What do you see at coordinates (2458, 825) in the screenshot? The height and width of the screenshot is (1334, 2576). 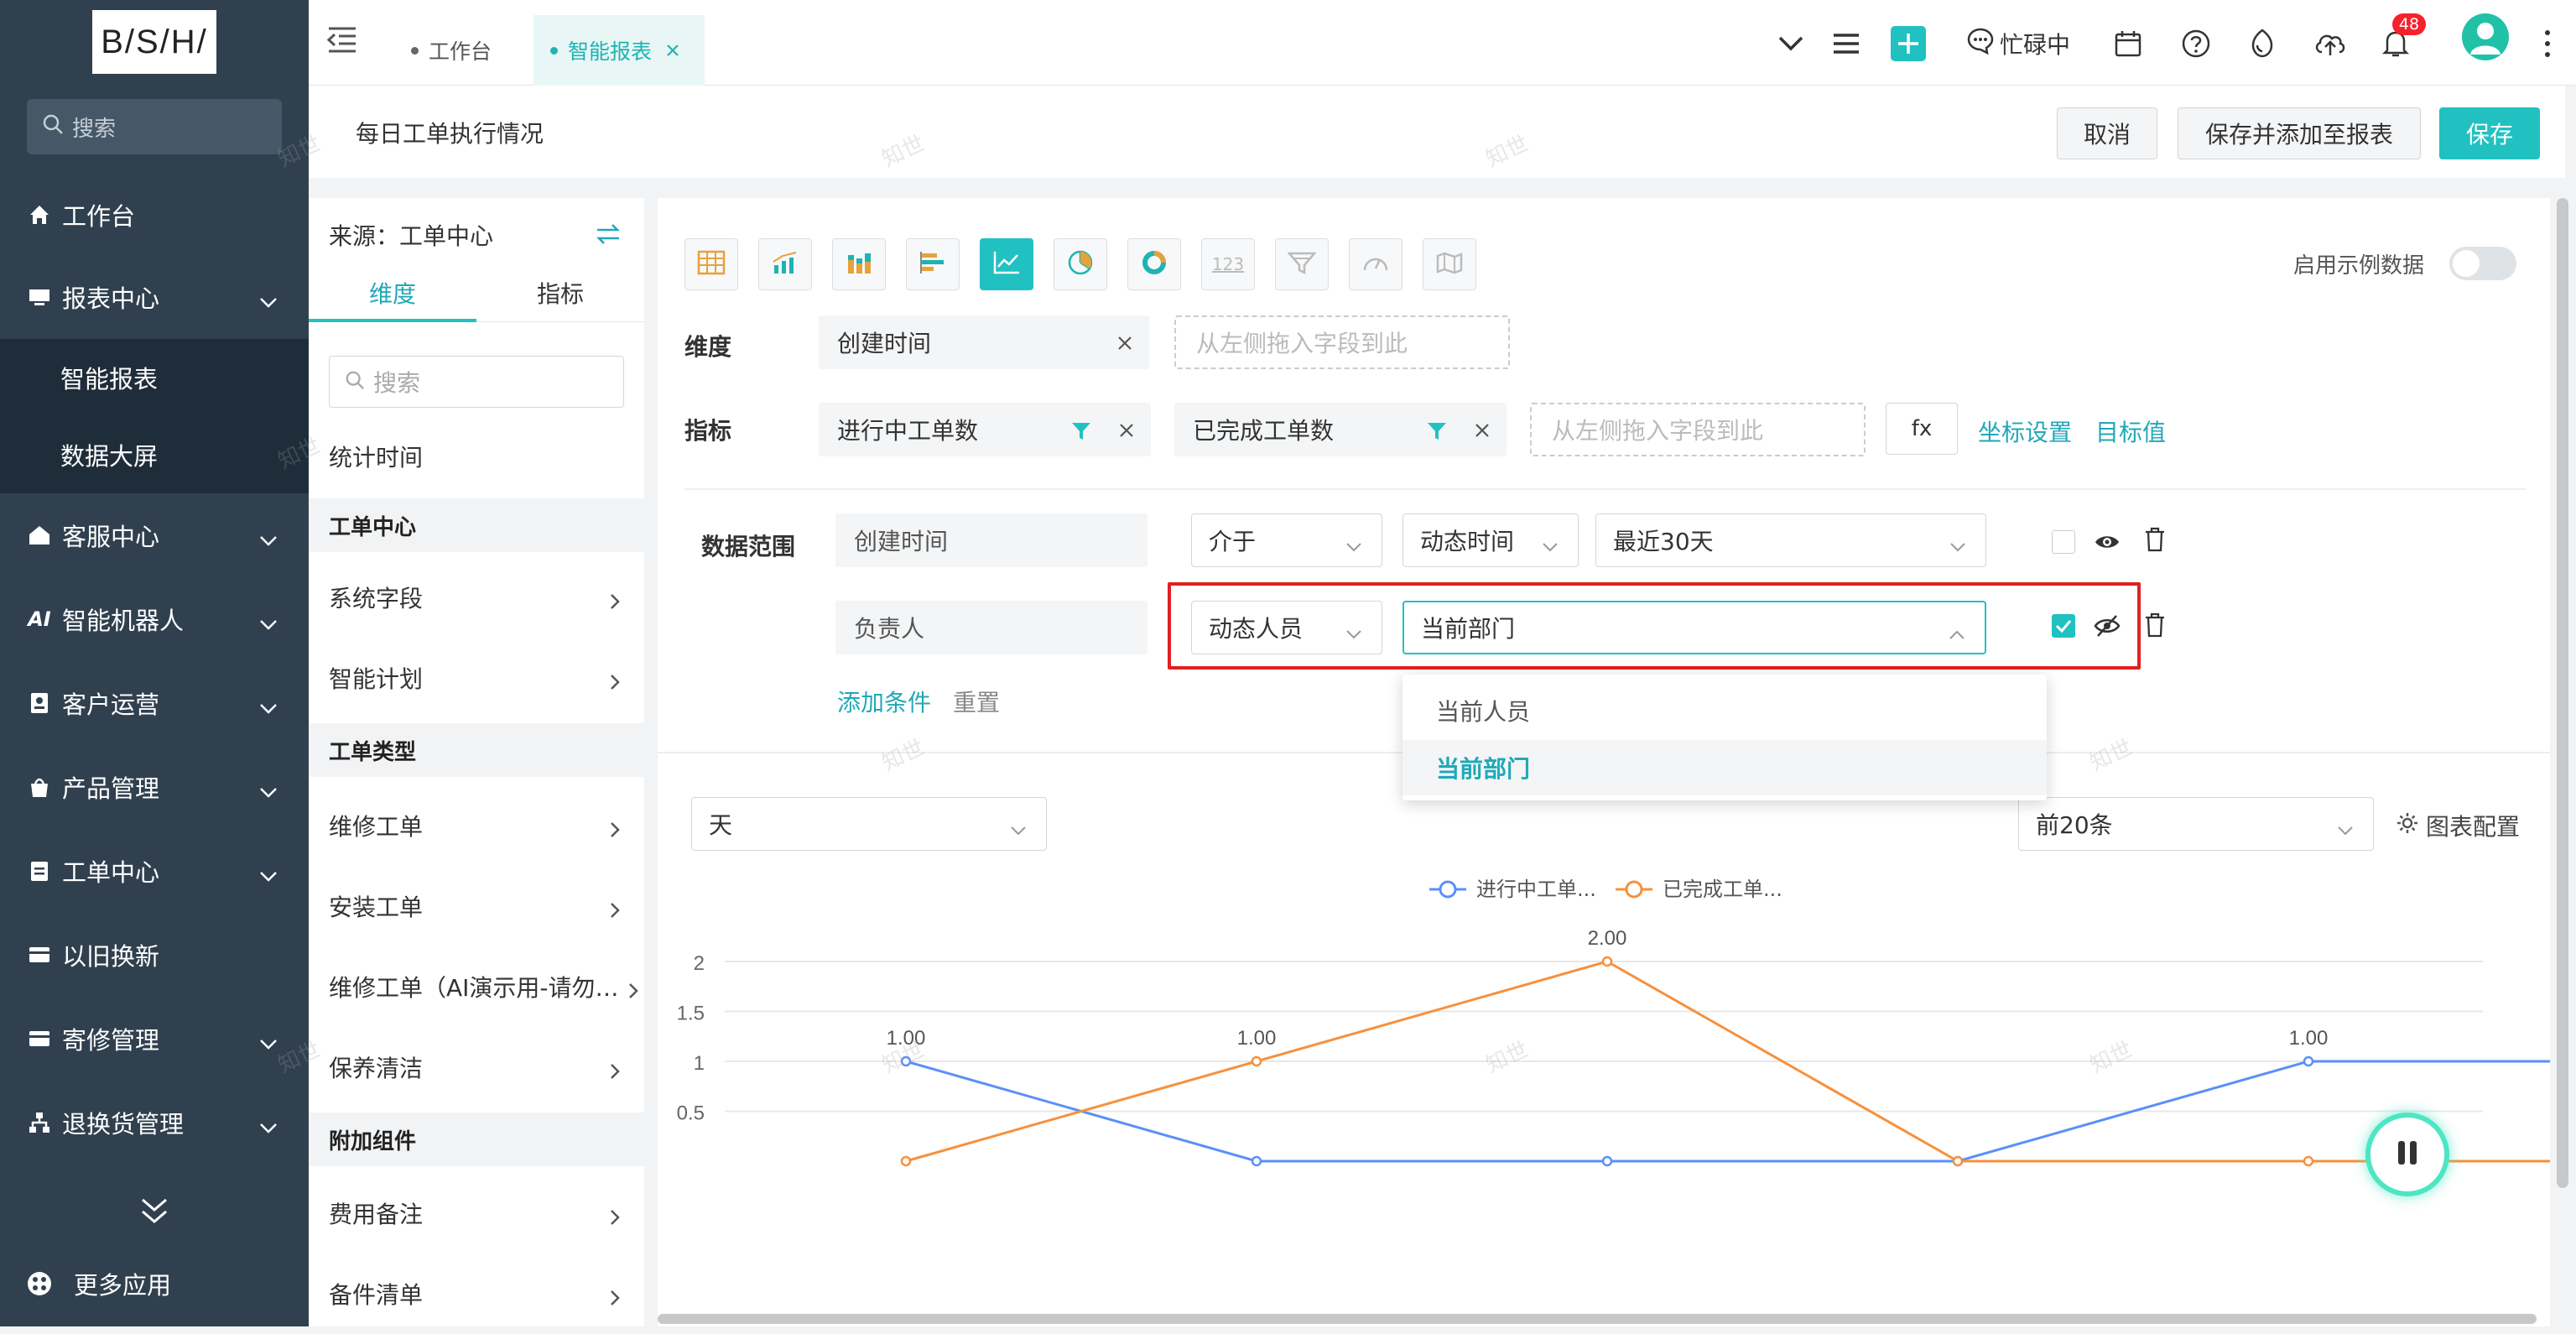 I see `chart-config-button: 图表配置` at bounding box center [2458, 825].